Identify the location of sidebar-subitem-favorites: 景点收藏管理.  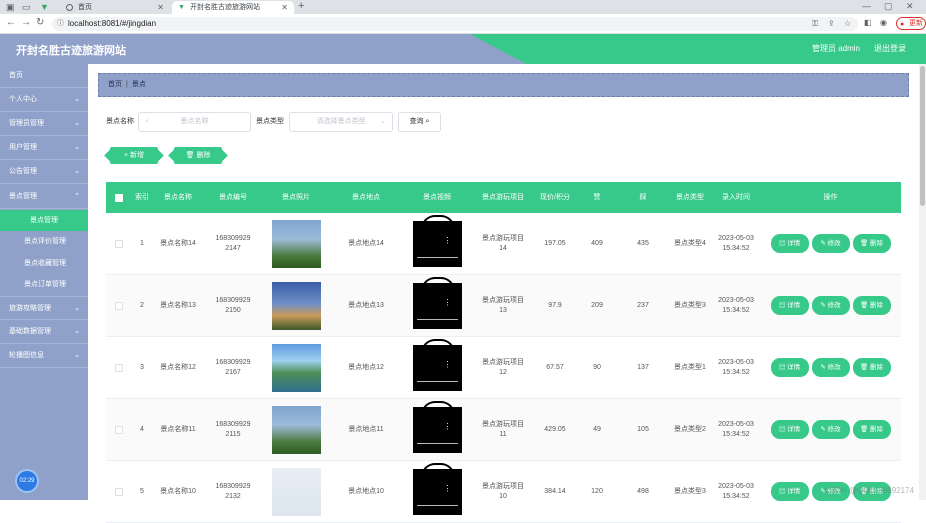
(44, 263).